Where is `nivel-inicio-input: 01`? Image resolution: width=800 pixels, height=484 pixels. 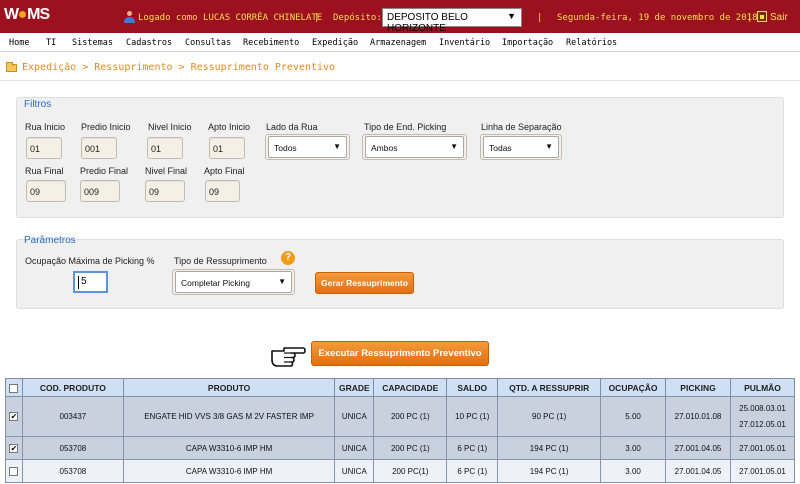
nivel-inicio-input: 01 is located at coordinates (165, 148).